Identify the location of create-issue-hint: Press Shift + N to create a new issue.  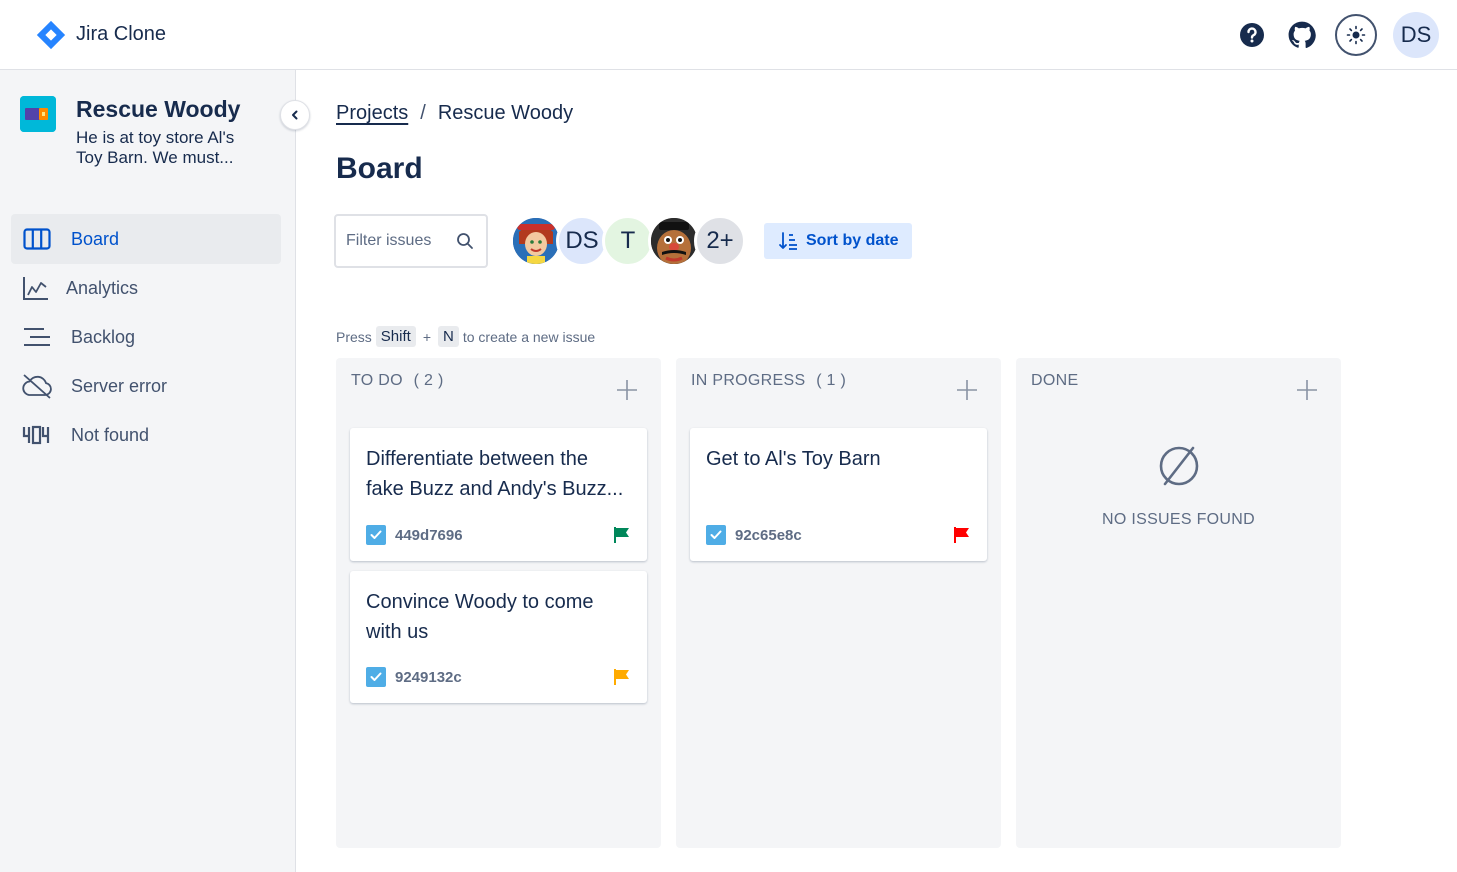
(465, 336).